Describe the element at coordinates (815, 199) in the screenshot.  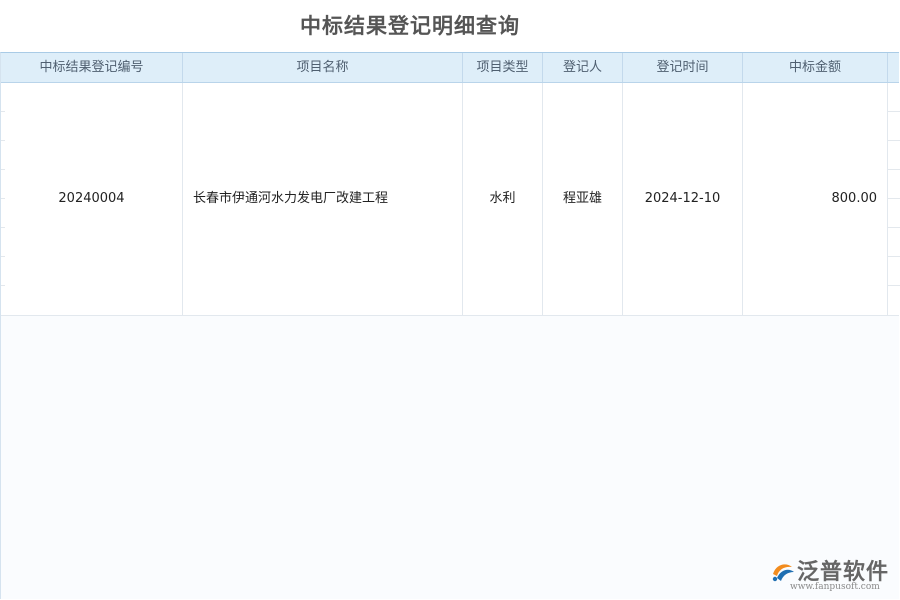
I see `cell-amount: 800.00` at that location.